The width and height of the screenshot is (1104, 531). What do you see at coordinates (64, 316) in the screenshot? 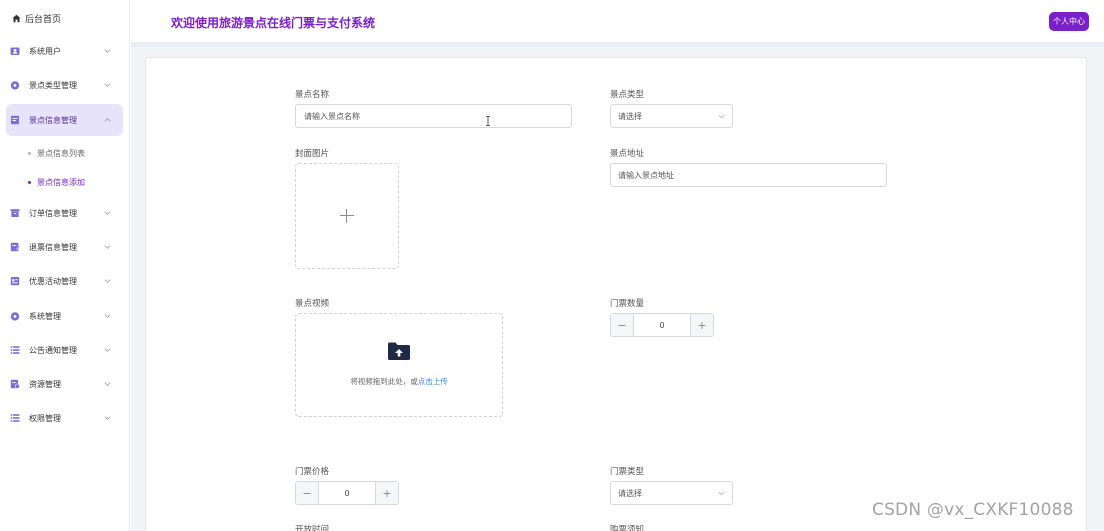
I see `sidebar-item-system-settings: 系统管理` at bounding box center [64, 316].